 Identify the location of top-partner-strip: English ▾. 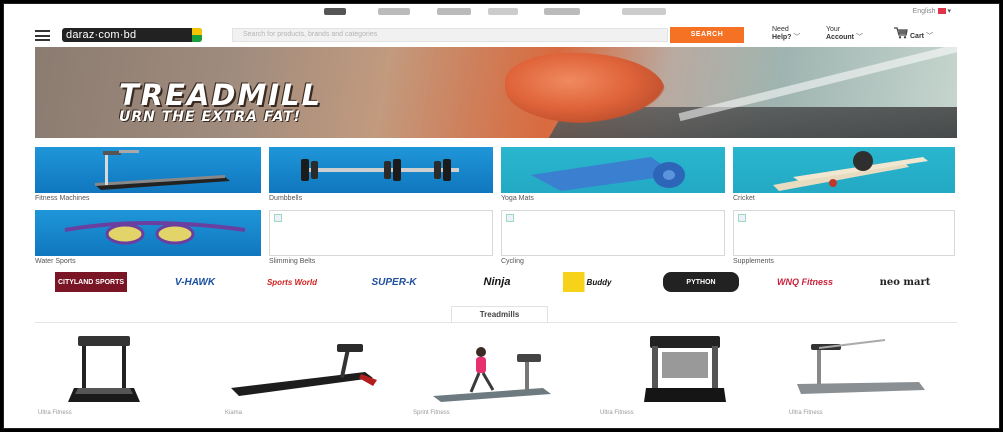
(501, 11).